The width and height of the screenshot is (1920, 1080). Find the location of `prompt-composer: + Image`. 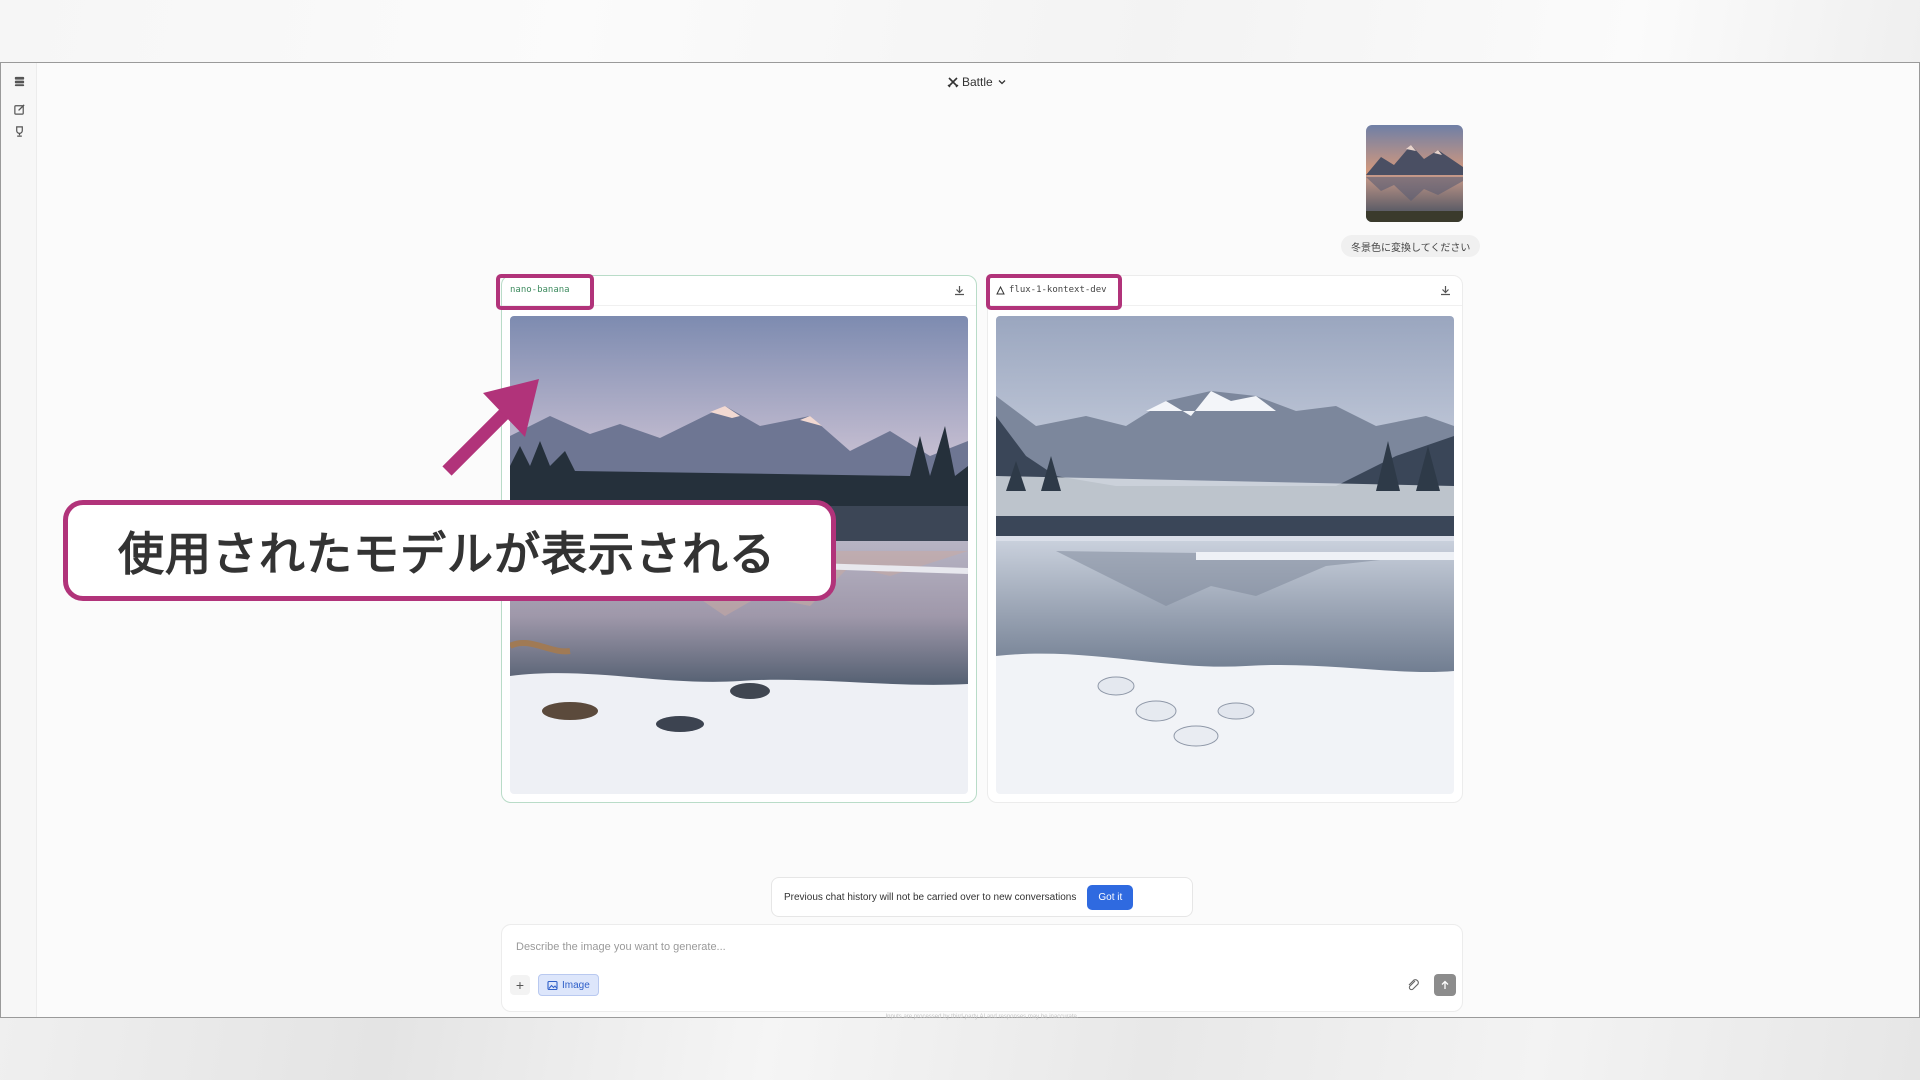

prompt-composer: + Image is located at coordinates (982, 968).